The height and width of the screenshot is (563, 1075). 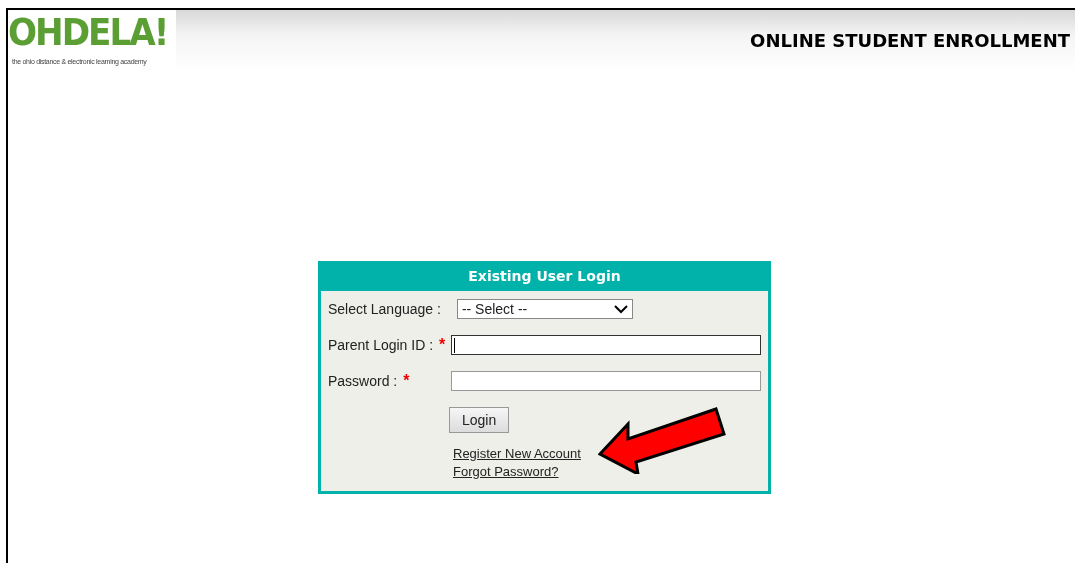 What do you see at coordinates (544, 309) in the screenshot?
I see `language-dropdown: -- Select --` at bounding box center [544, 309].